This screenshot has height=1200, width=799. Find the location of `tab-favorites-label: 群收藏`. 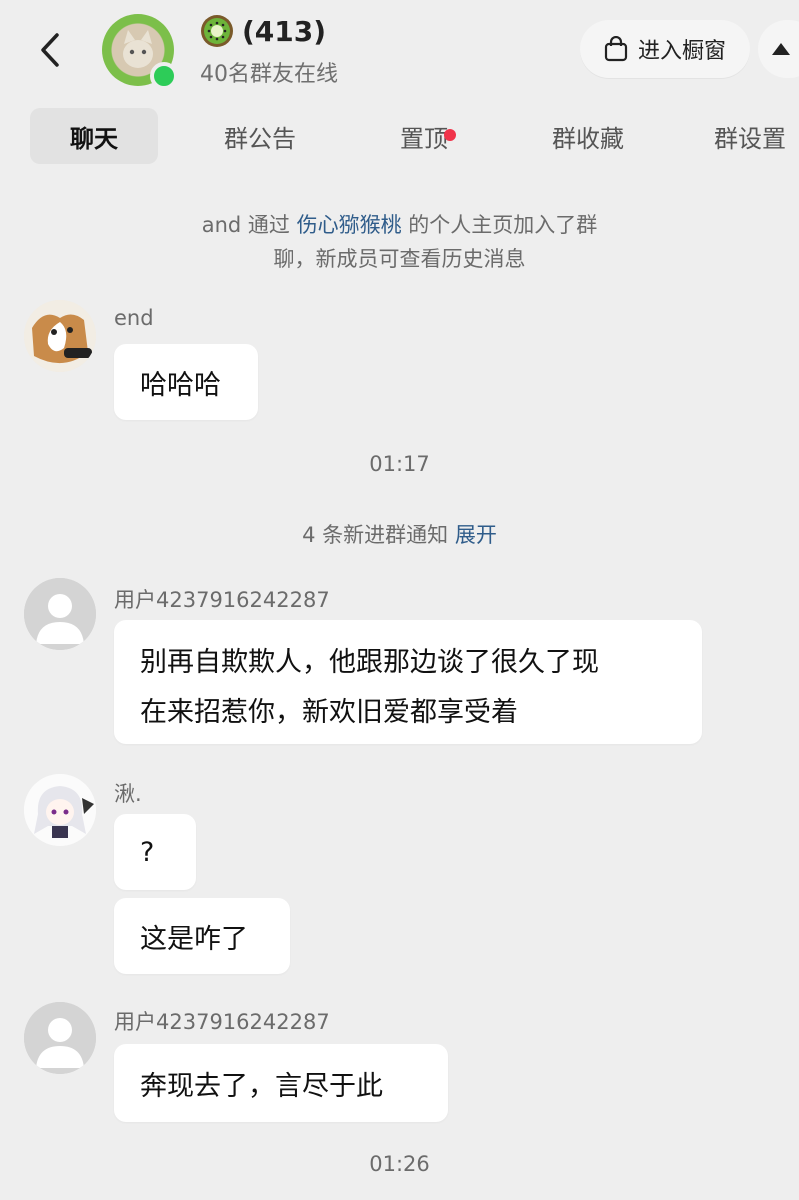

tab-favorites-label: 群收藏 is located at coordinates (588, 138).